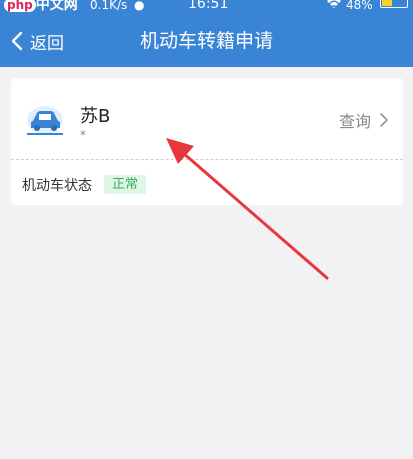 This screenshot has height=459, width=413. What do you see at coordinates (83, 135) in the screenshot?
I see `plate-subtext: *` at bounding box center [83, 135].